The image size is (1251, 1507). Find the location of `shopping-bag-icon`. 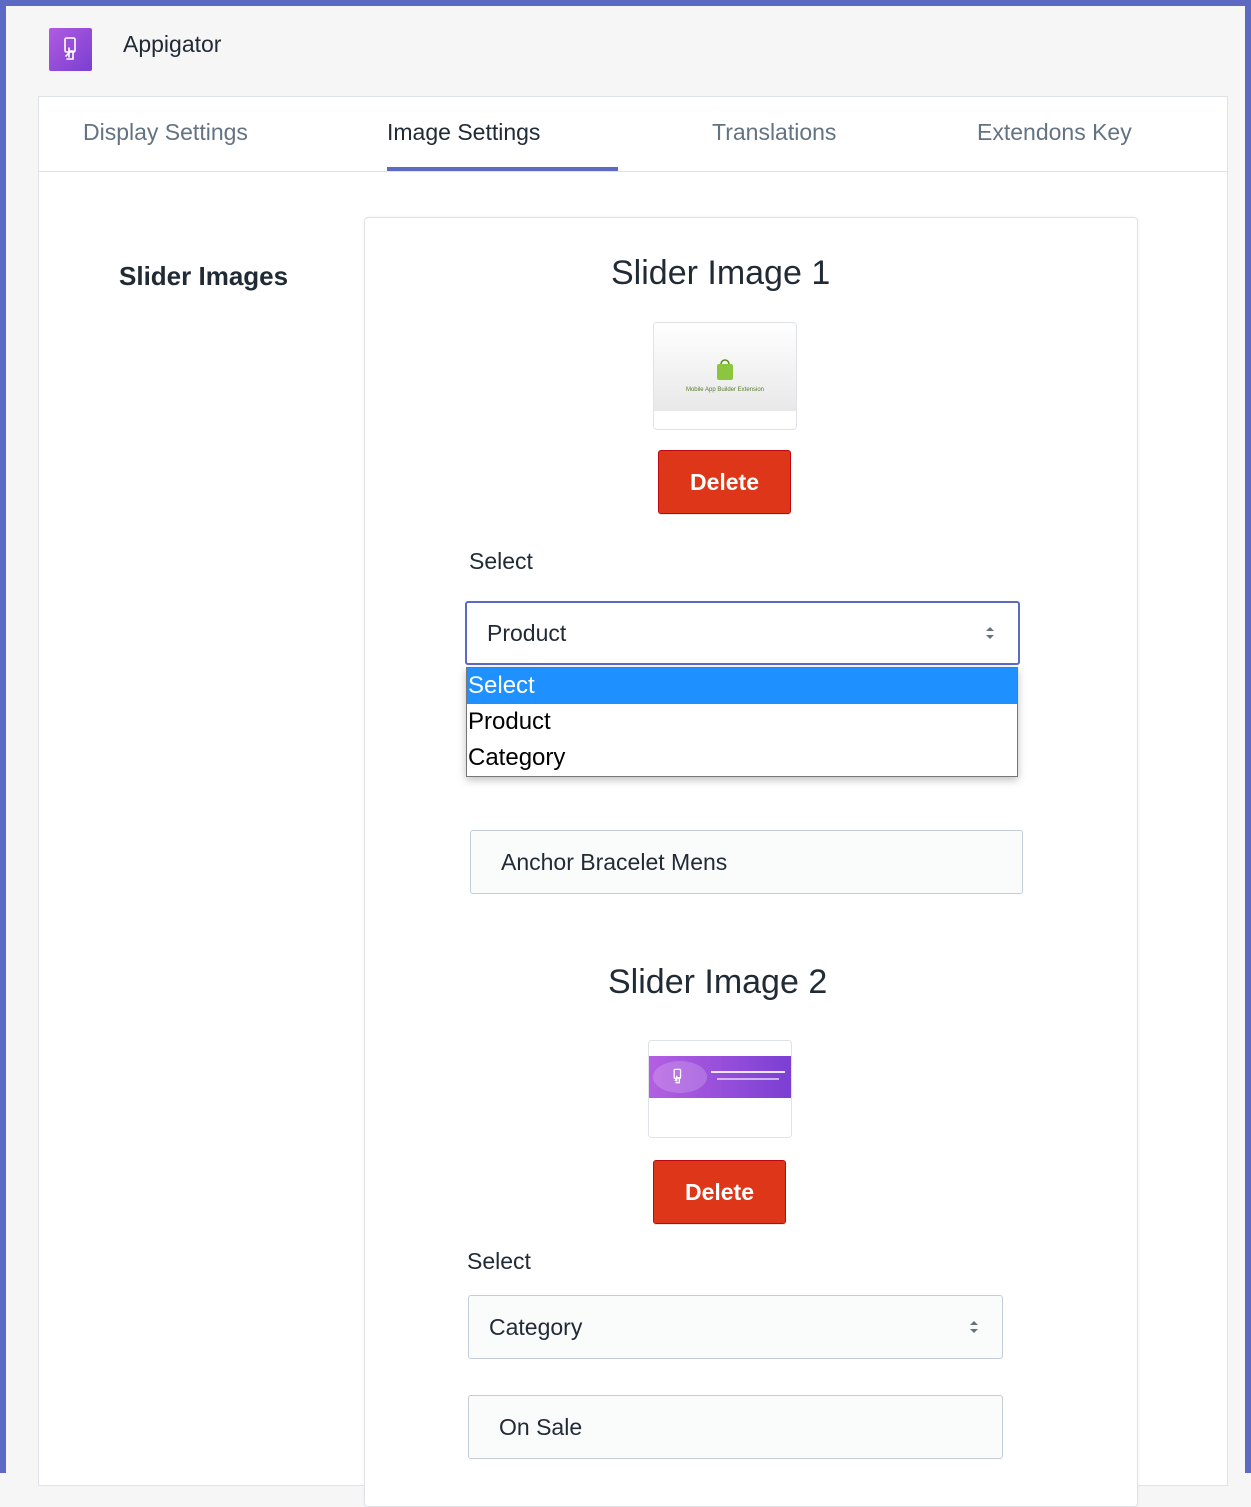

shopping-bag-icon is located at coordinates (725, 369).